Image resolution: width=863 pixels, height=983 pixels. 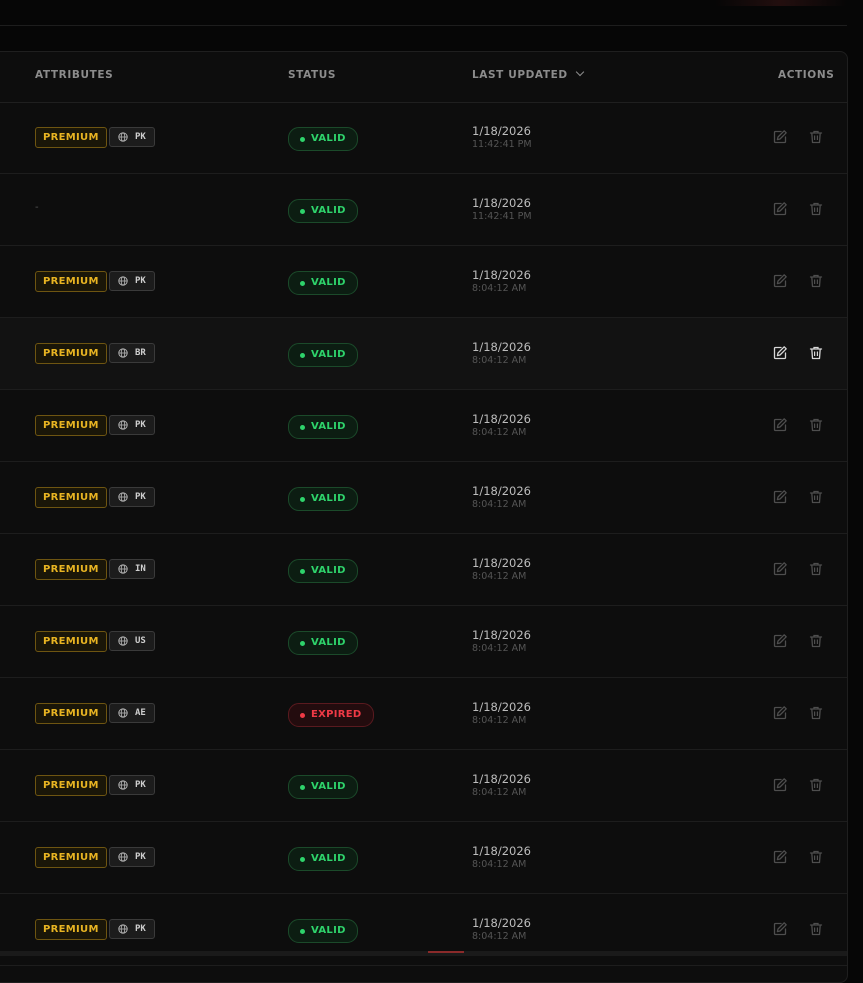 What do you see at coordinates (781, 3) in the screenshot?
I see `top-glow` at bounding box center [781, 3].